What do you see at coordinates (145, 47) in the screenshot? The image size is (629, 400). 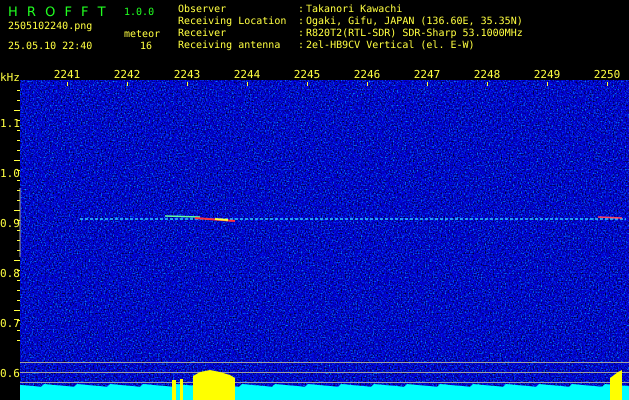 I see `detection-count: 16` at bounding box center [145, 47].